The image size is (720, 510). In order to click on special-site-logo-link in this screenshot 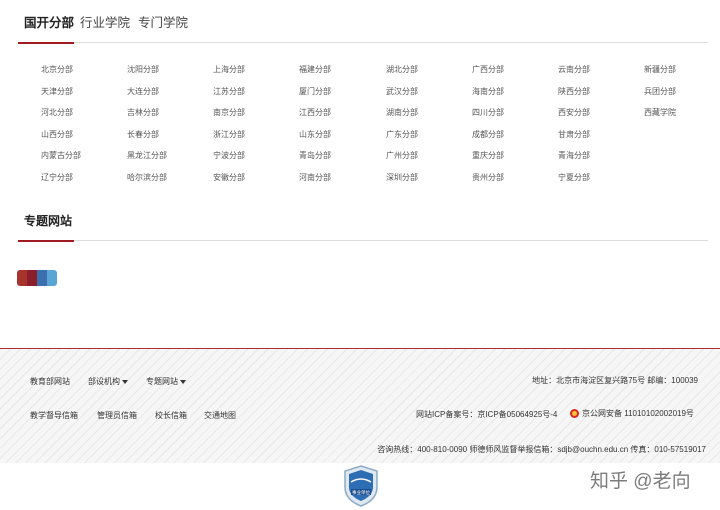, I will do `click(37, 278)`.